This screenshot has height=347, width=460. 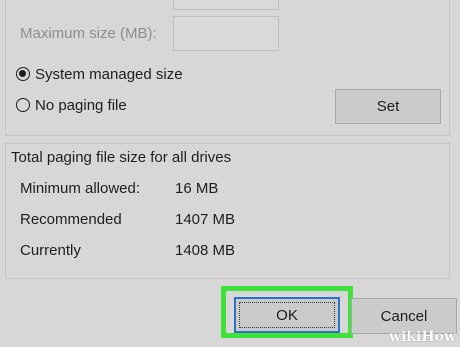 I want to click on ok-button-label: OK, so click(x=287, y=315).